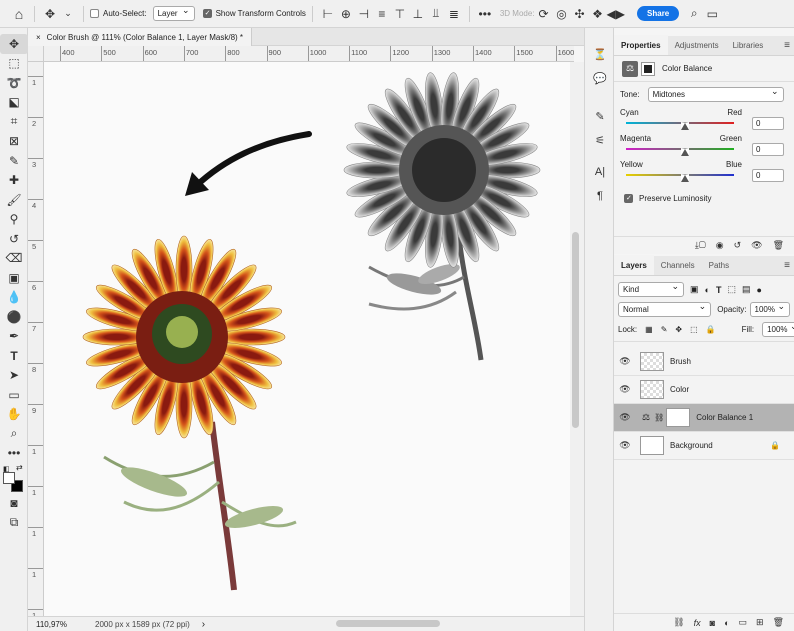 The height and width of the screenshot is (631, 794). I want to click on lock-artboard-icon: ⬚, so click(694, 329).